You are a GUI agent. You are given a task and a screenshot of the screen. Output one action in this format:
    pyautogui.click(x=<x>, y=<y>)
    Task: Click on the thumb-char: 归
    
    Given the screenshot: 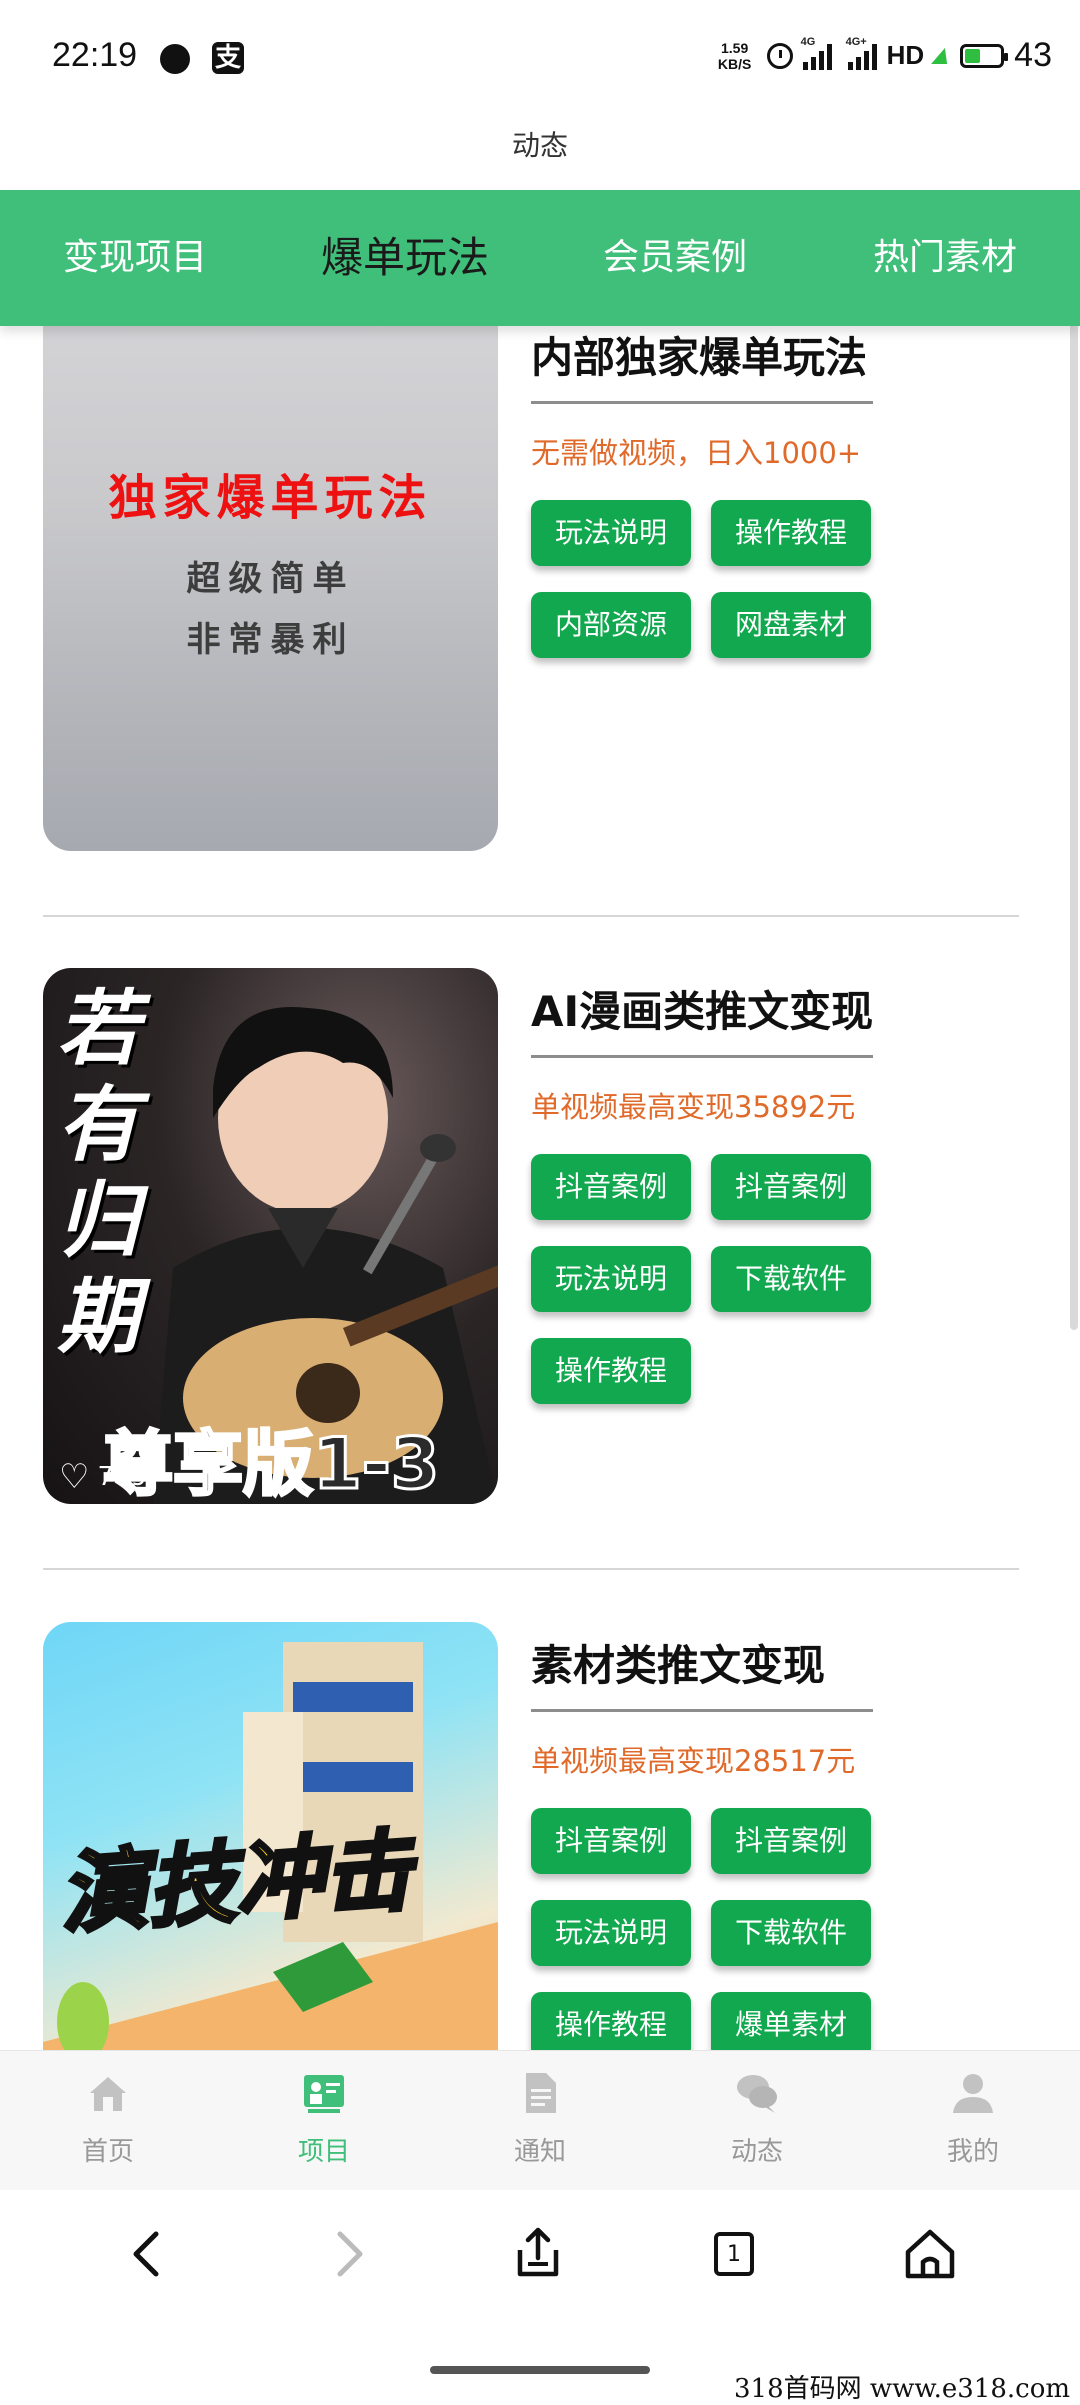 What is the action you would take?
    pyautogui.click(x=98, y=1221)
    